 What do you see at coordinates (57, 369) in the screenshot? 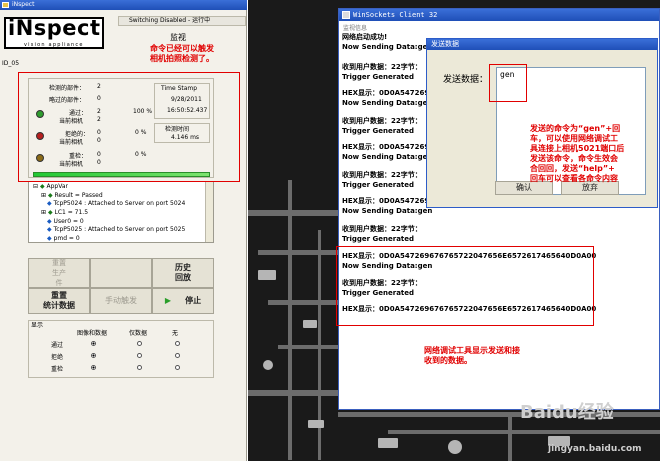
I see `display-row-recheck: 重检` at bounding box center [57, 369].